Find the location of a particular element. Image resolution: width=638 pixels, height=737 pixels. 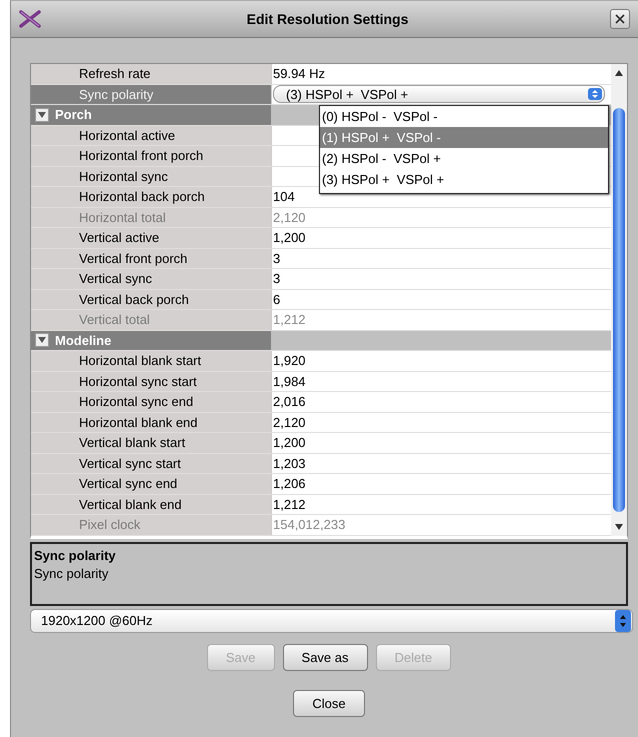

dropdown-option: (1) HSPol + VSPol - is located at coordinates (464, 137).